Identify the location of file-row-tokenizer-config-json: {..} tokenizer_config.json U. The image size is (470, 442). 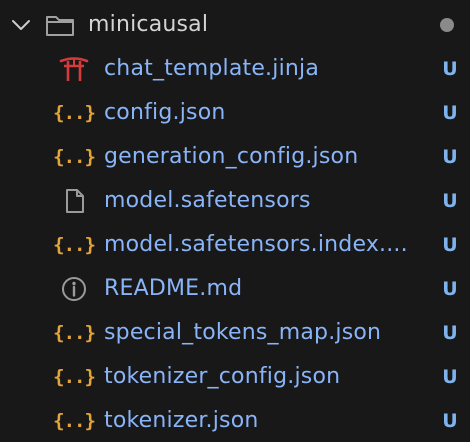
(235, 377).